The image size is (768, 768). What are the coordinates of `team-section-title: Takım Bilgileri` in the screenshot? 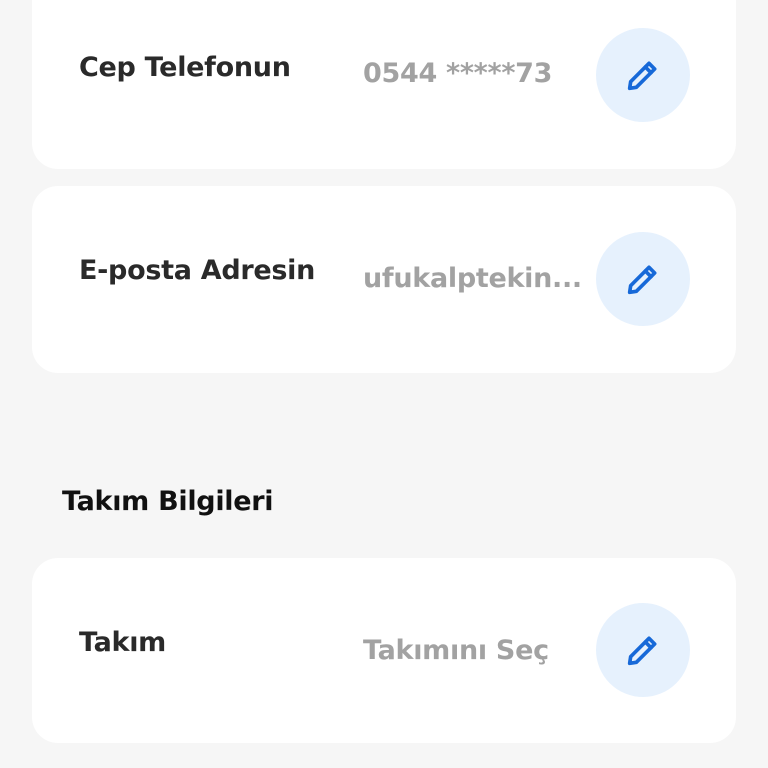 It's located at (168, 501).